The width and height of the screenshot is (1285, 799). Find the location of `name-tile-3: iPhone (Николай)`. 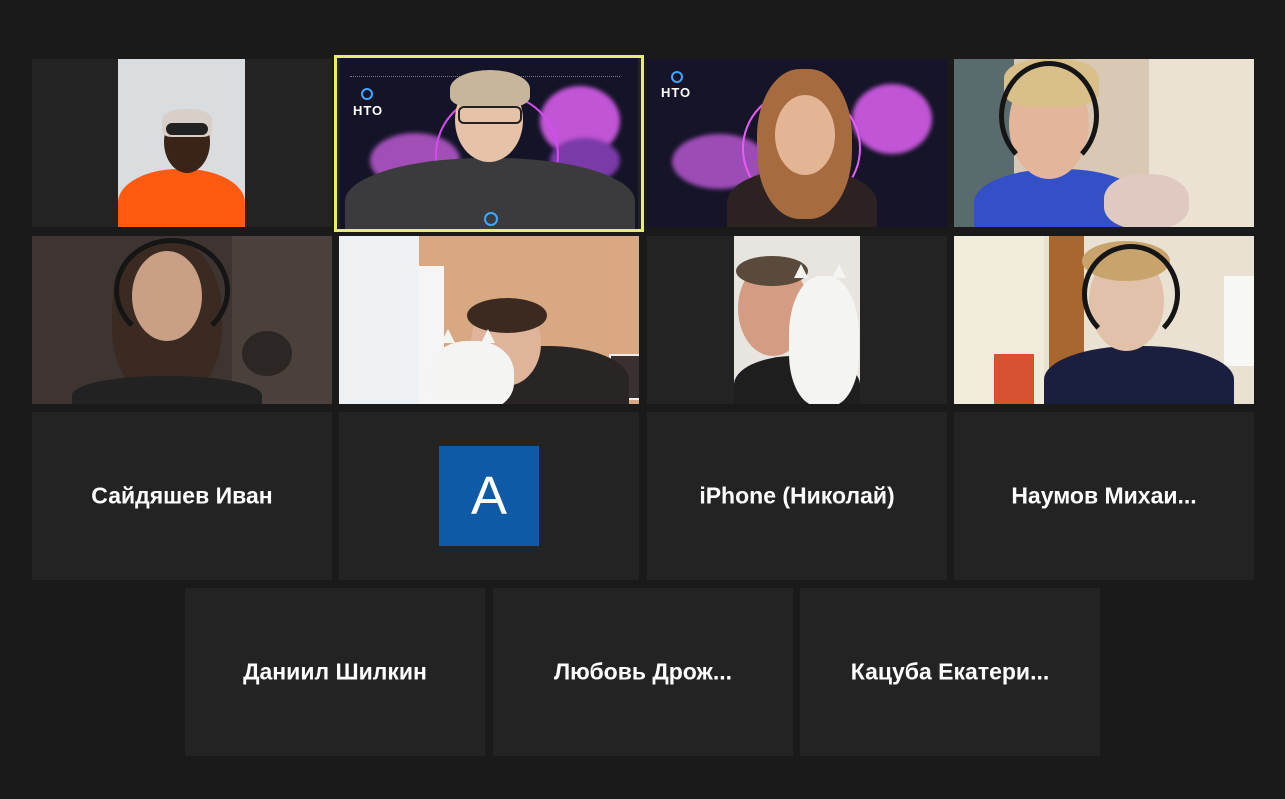

name-tile-3: iPhone (Николай) is located at coordinates (797, 496).